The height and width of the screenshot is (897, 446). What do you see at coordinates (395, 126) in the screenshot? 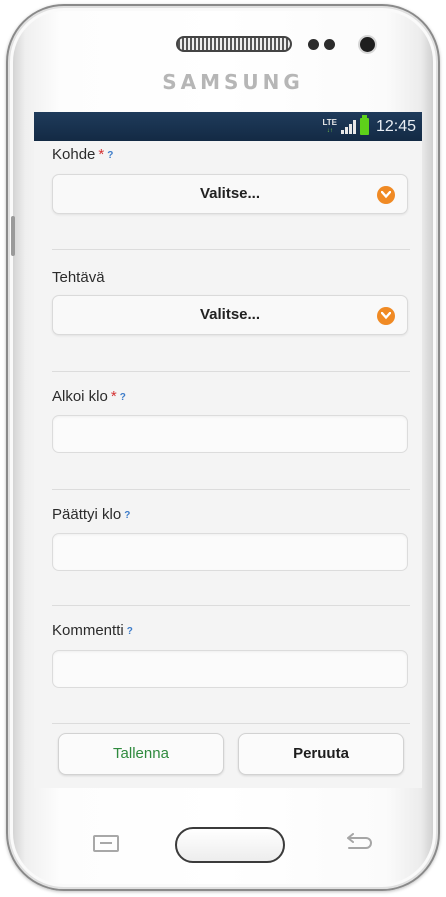
I see `status-clock: 12:45` at bounding box center [395, 126].